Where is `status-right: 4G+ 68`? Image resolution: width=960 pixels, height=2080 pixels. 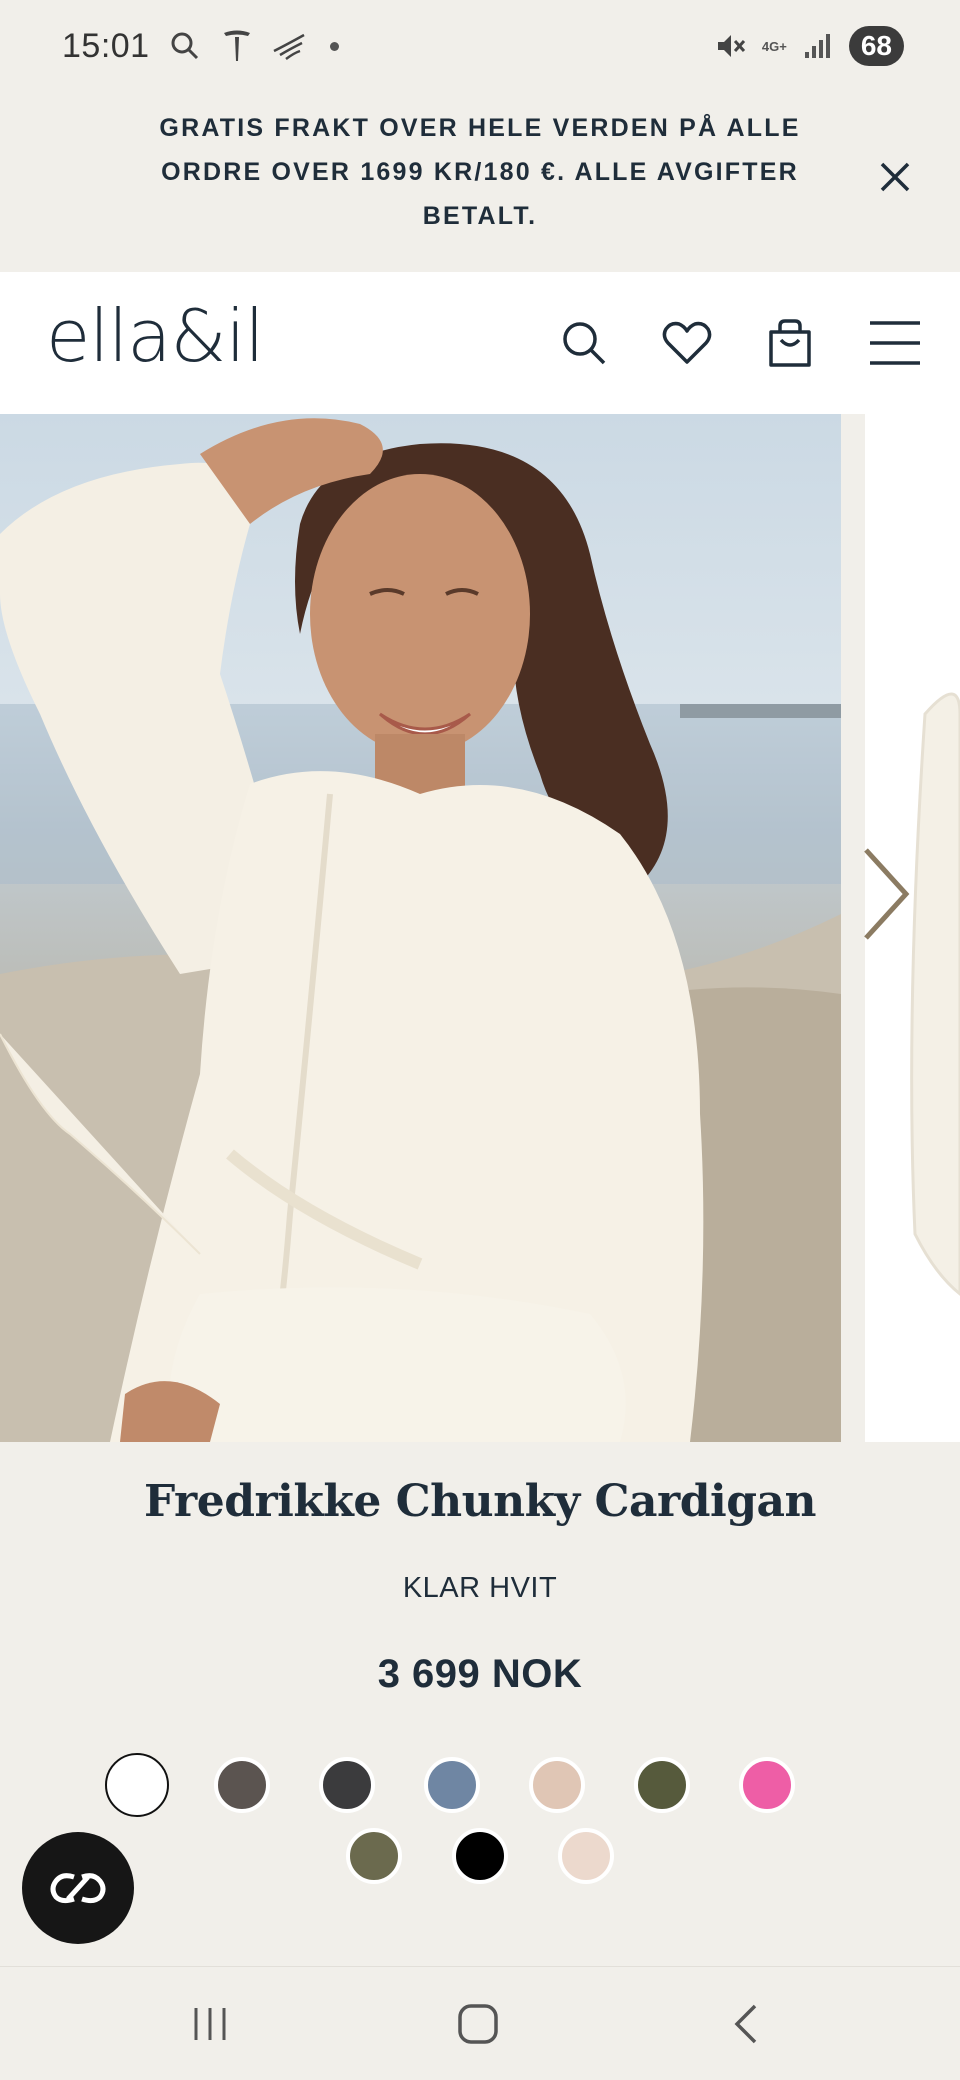 status-right: 4G+ 68 is located at coordinates (809, 46).